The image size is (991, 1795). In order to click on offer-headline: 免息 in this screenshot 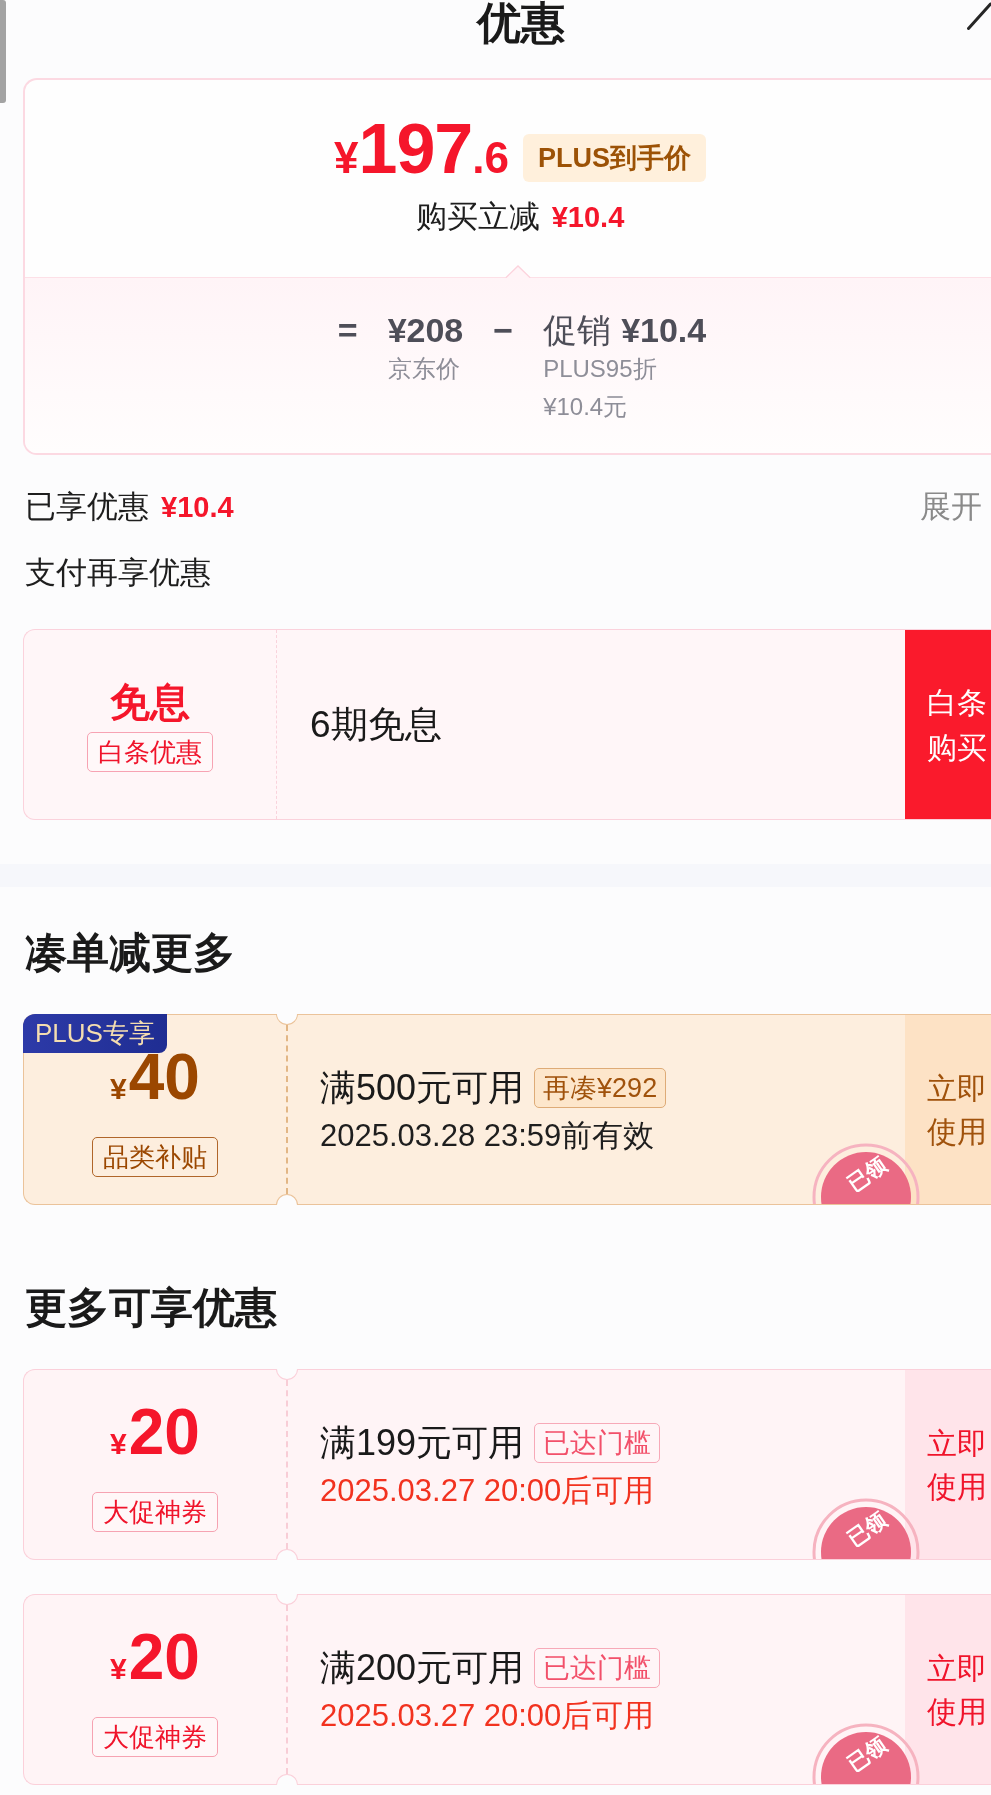, I will do `click(150, 702)`.